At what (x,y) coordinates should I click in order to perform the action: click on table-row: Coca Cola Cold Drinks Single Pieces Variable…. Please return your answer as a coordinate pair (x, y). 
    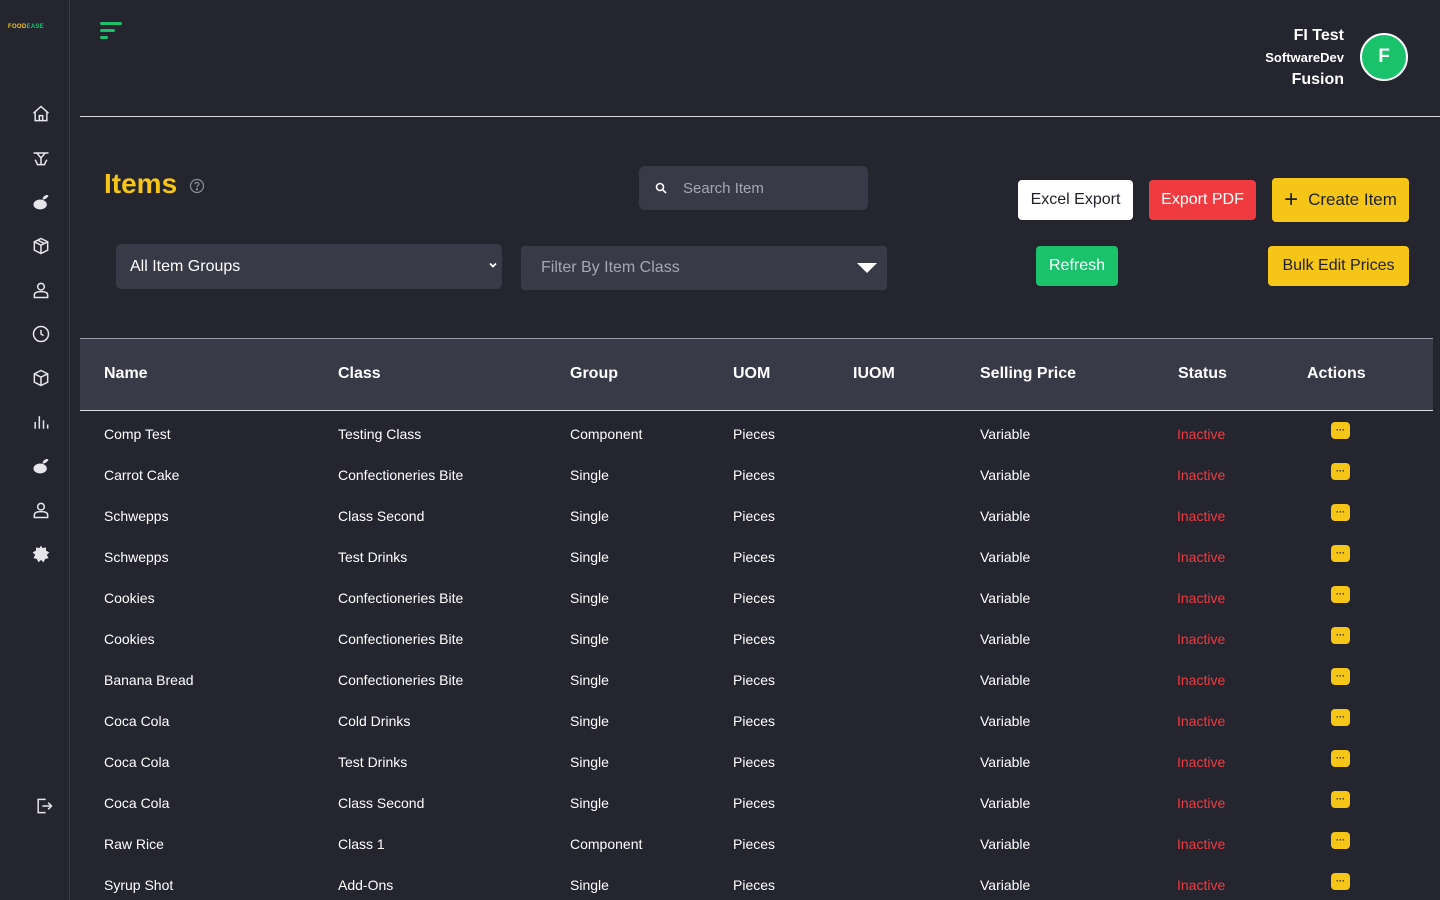
    Looking at the image, I should click on (756, 719).